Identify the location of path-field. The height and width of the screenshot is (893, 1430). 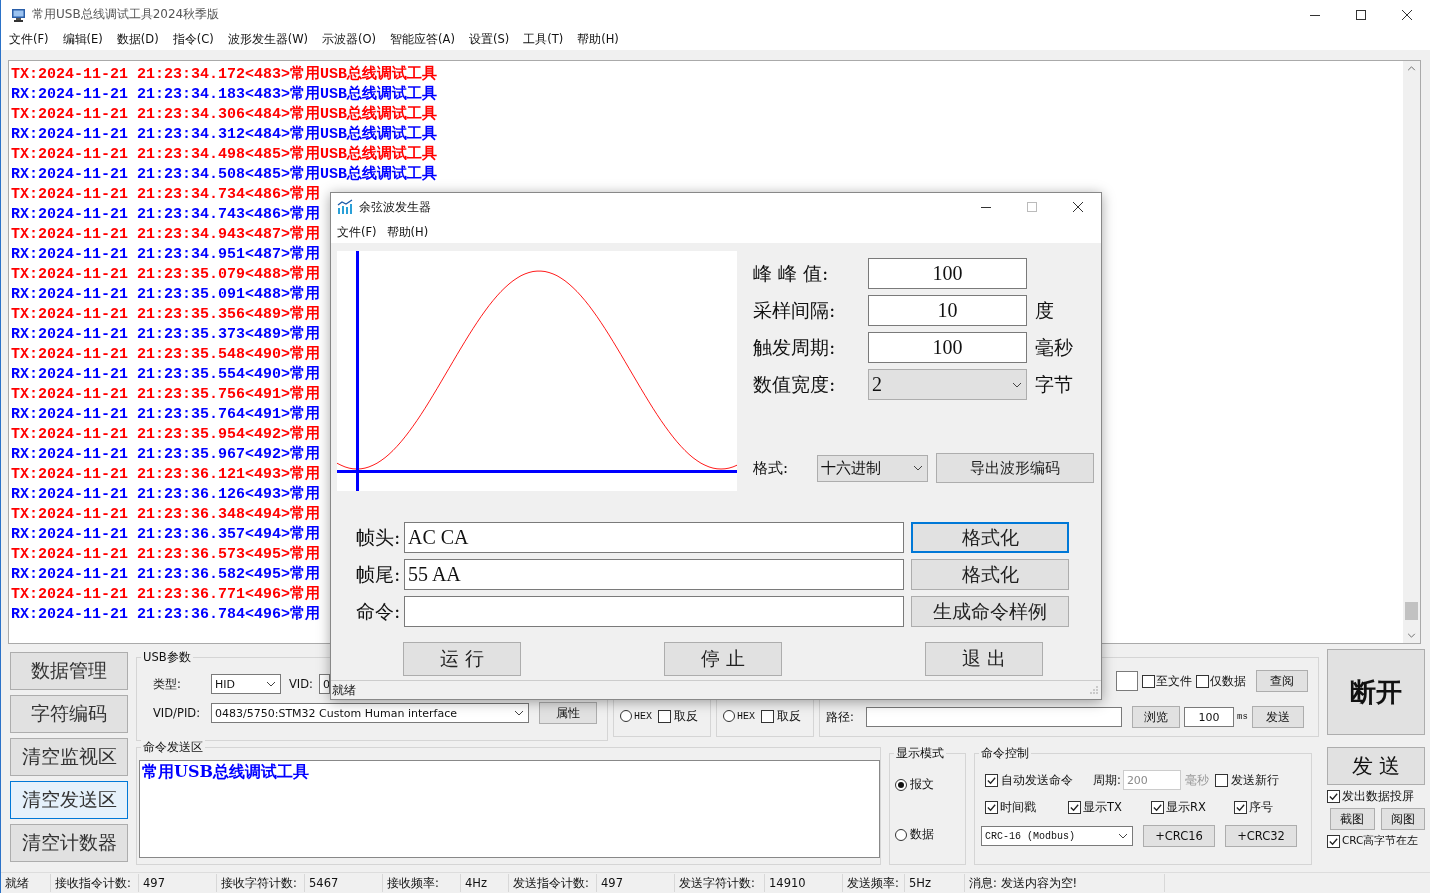
(994, 717).